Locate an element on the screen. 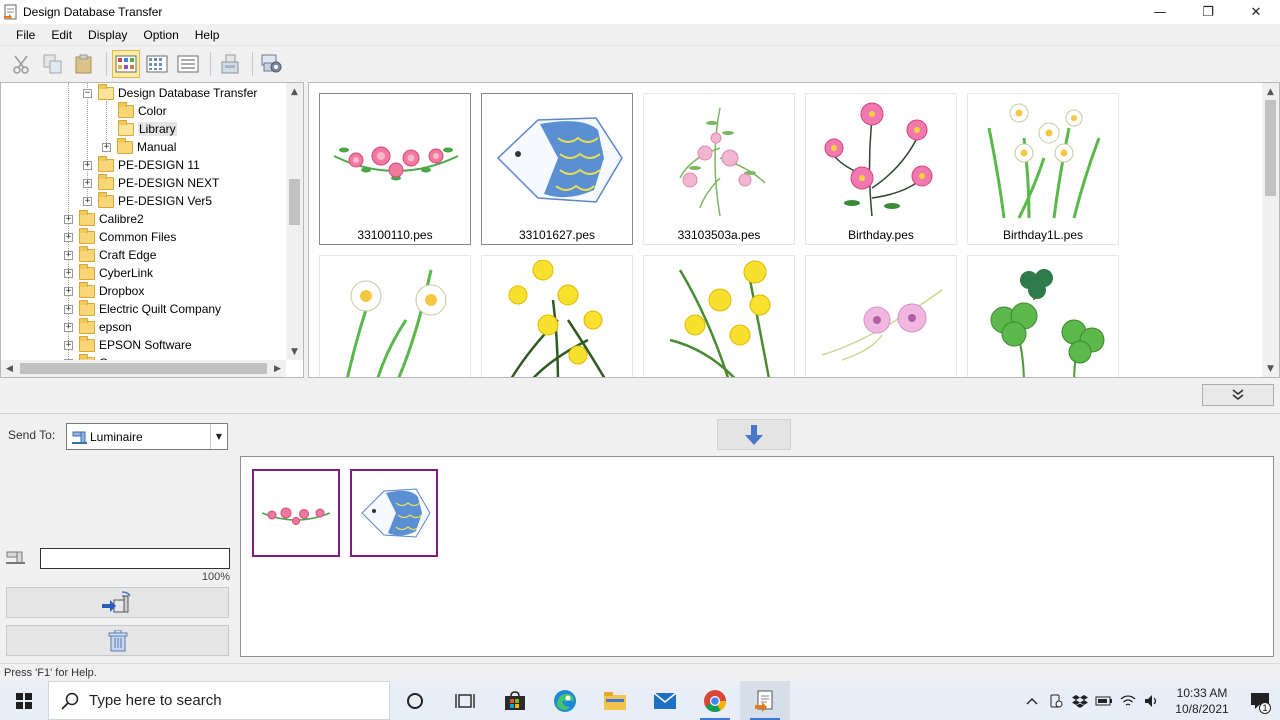 The image size is (1280, 720). notification-center-button: 1 is located at coordinates (1260, 700).